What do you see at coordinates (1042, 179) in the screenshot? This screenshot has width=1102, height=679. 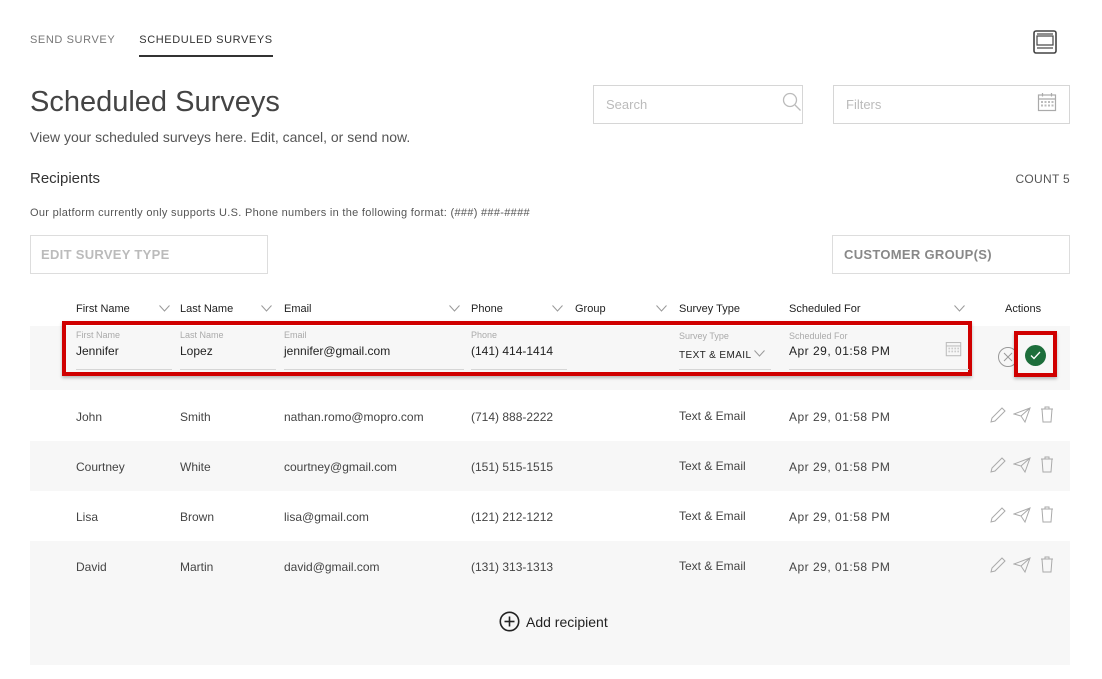 I see `recipient-count: COUNT 5` at bounding box center [1042, 179].